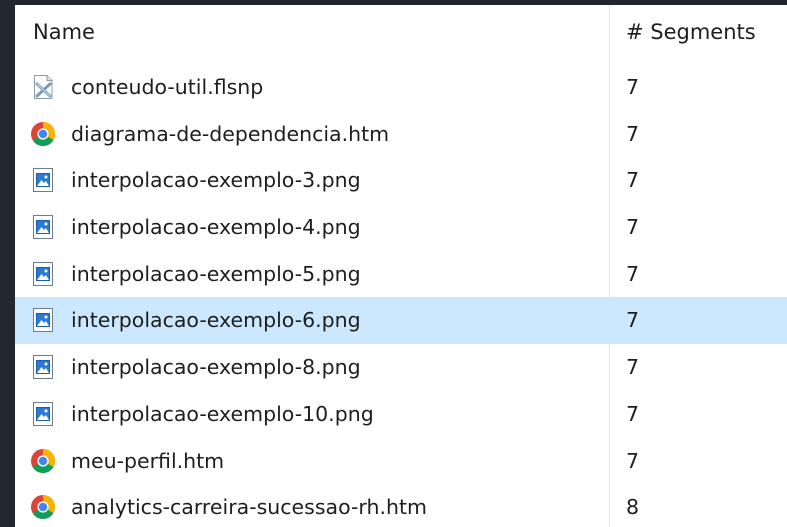  Describe the element at coordinates (148, 460) in the screenshot. I see `file-name: meu-perfil.htm` at that location.